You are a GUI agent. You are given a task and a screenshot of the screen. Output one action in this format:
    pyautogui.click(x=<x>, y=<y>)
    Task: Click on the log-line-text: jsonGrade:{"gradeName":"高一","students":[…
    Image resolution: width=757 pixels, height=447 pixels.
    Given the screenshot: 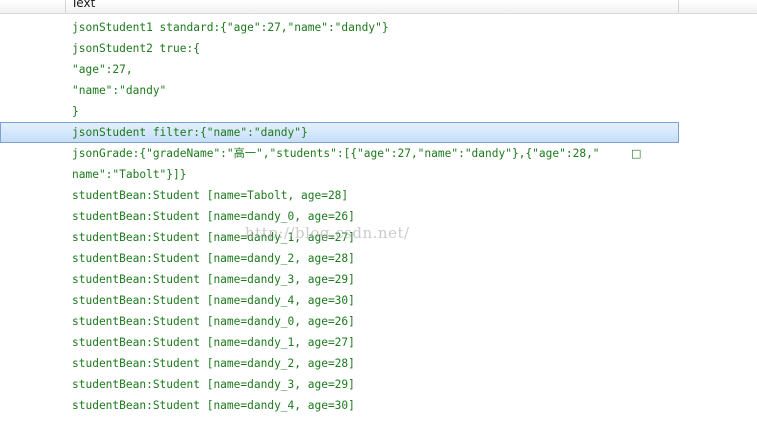 What is the action you would take?
    pyautogui.click(x=336, y=153)
    